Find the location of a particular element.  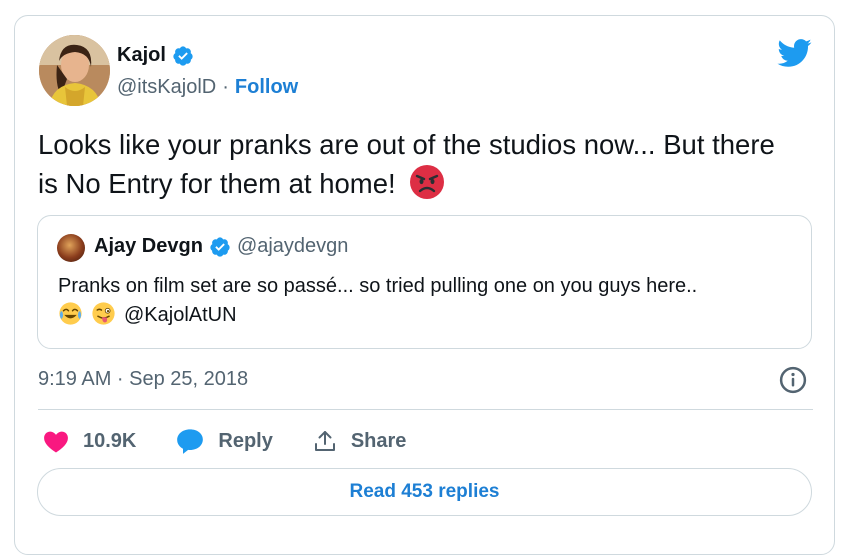

angry-face-emoji is located at coordinates (427, 182).